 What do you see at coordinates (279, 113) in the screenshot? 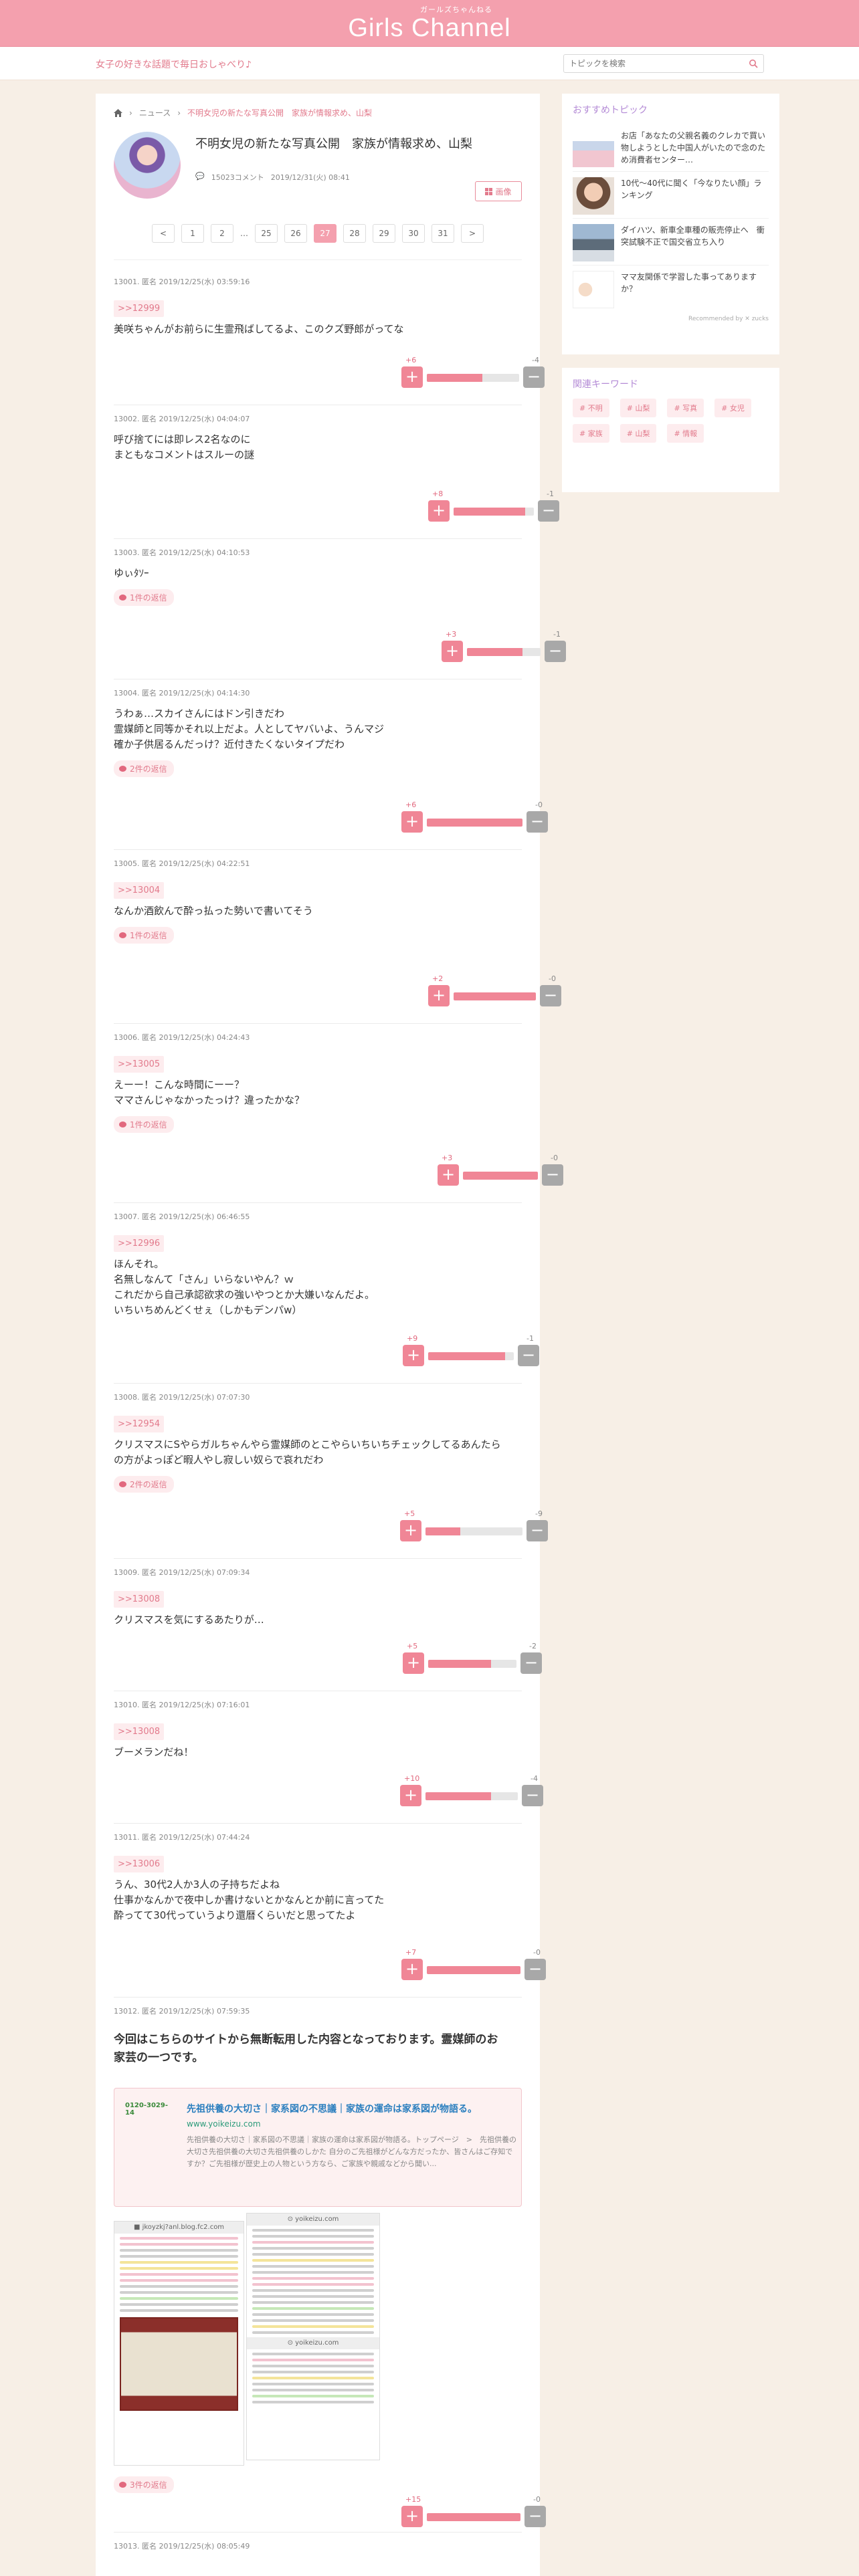
I see `breadcrumb-current: 不明女児の新たな写真公開 家族が情報求め、山梨` at bounding box center [279, 113].